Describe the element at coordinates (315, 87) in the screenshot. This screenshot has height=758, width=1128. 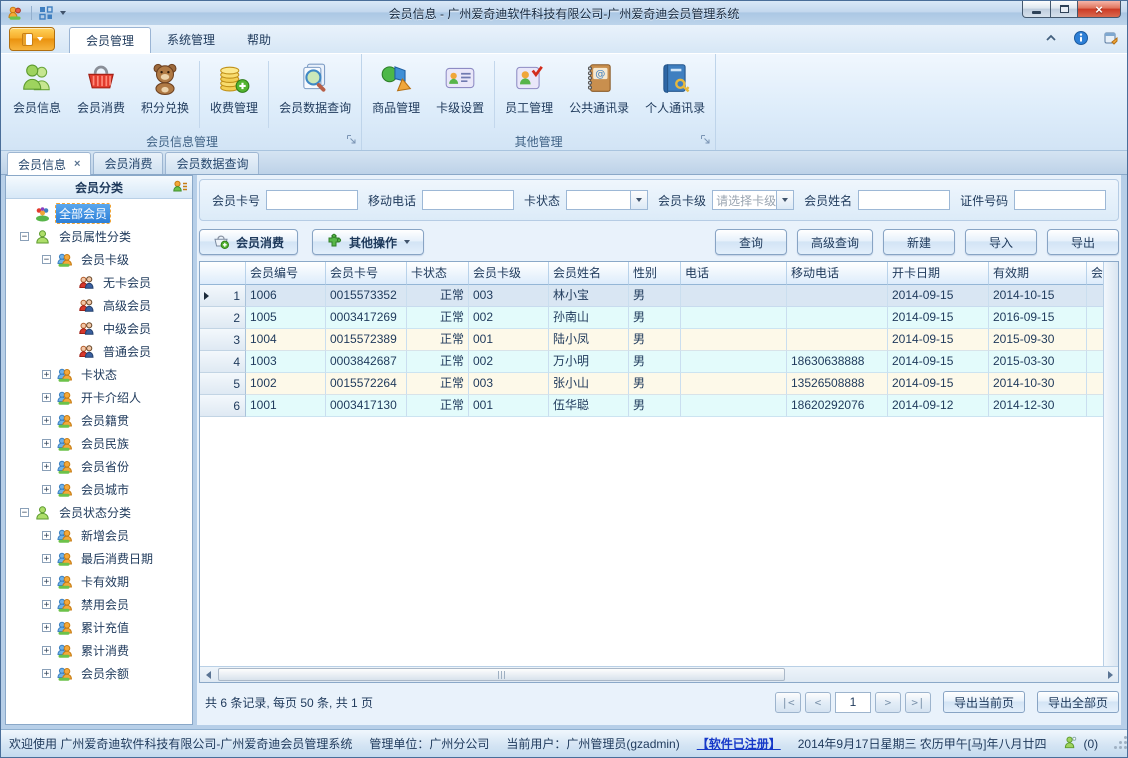
I see `ribbon-button-1-5: 会员数据查询` at that location.